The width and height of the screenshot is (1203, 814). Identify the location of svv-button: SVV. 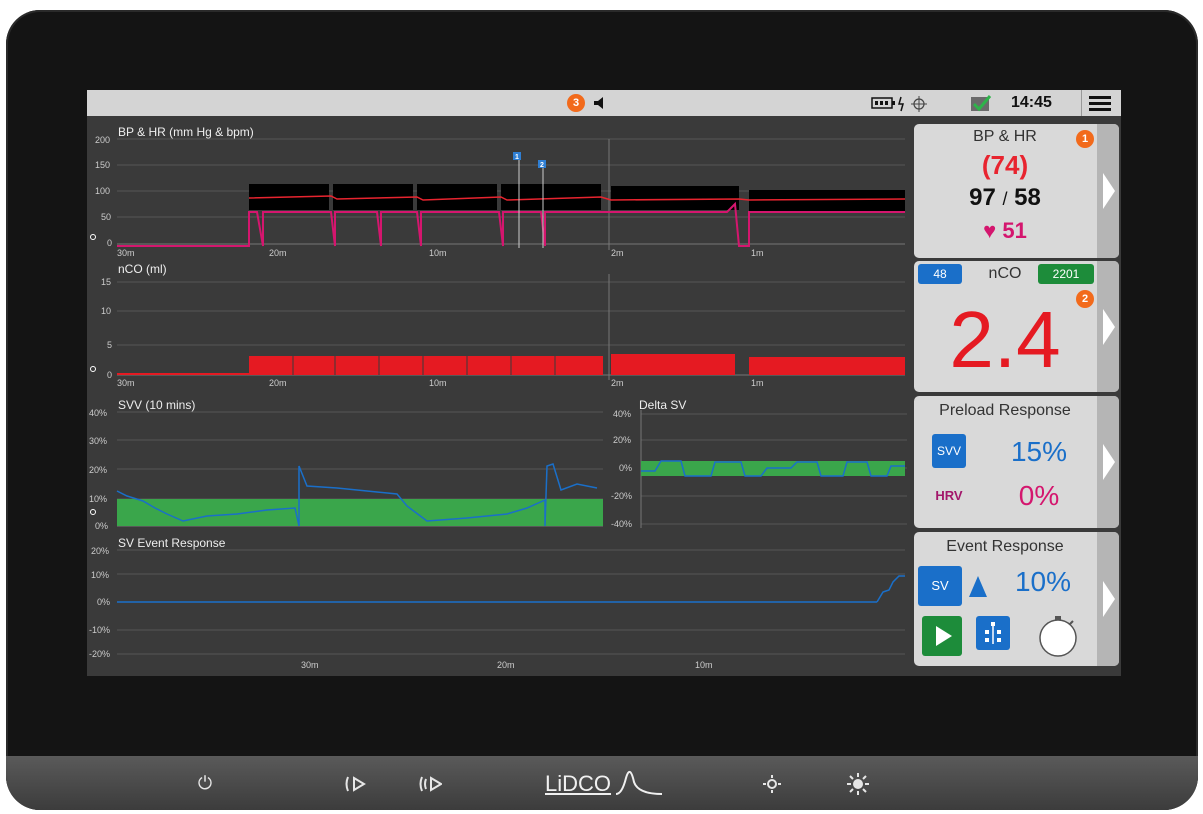
(949, 451).